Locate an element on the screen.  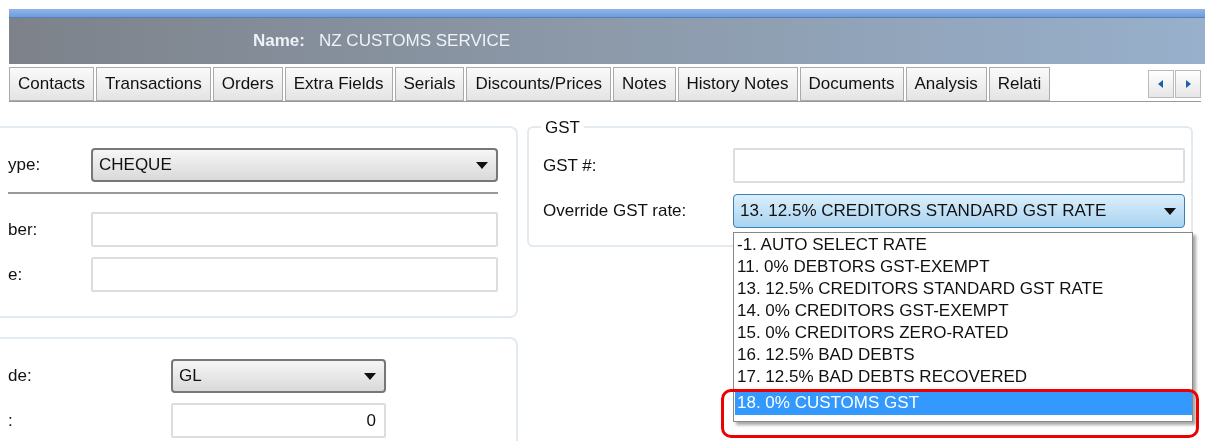
scroll-left-button is located at coordinates (1161, 84).